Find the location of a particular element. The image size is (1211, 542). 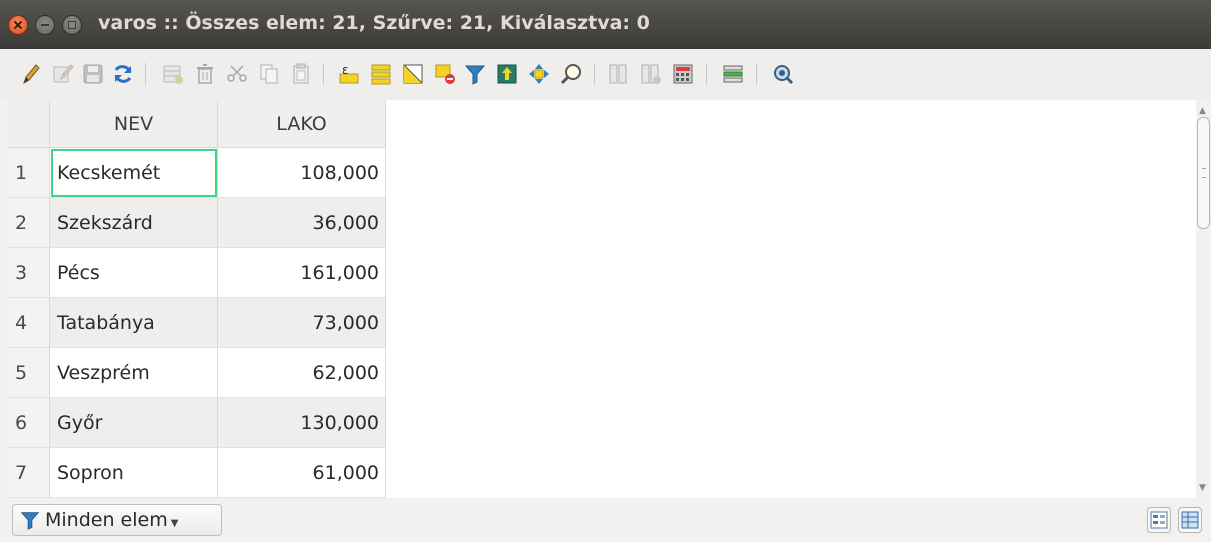

actions-icon is located at coordinates (784, 75).